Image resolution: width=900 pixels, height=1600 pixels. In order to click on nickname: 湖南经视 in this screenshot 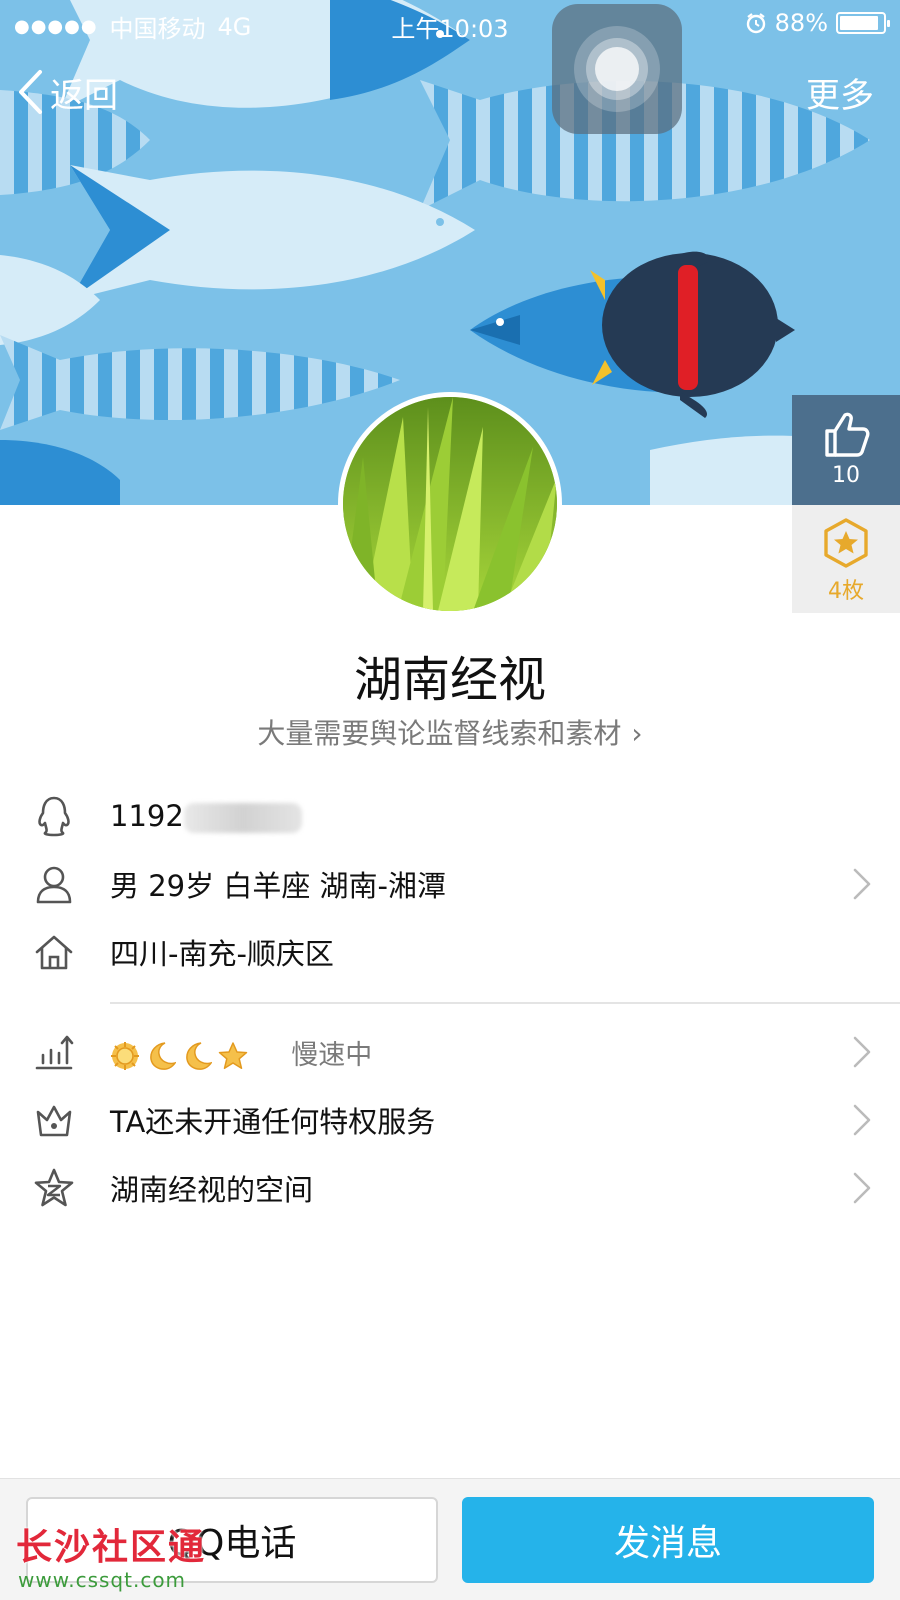, I will do `click(449, 680)`.